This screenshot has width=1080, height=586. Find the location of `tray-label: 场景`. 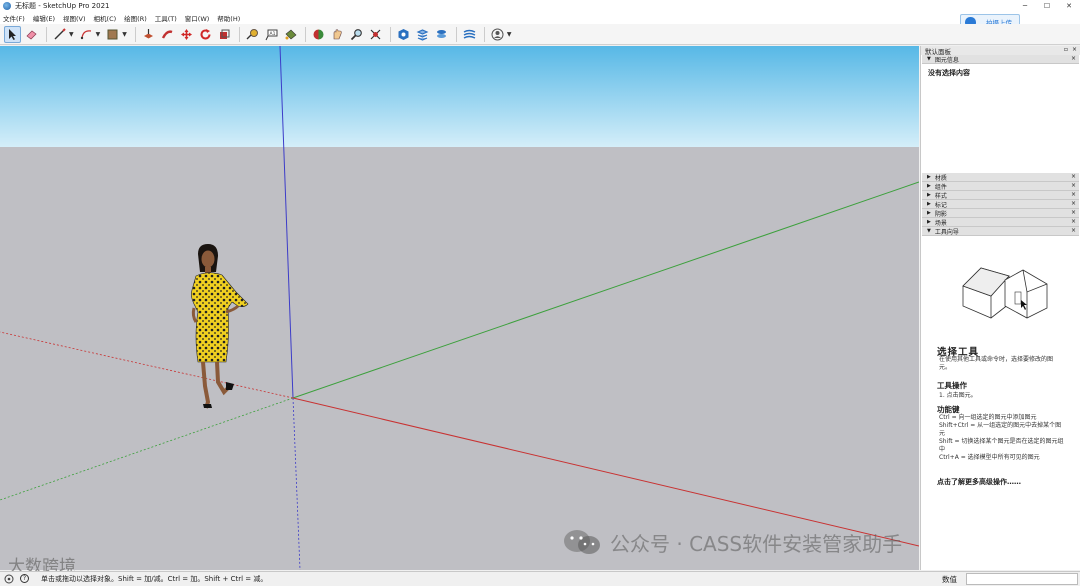

tray-label: 场景 is located at coordinates (940, 223).